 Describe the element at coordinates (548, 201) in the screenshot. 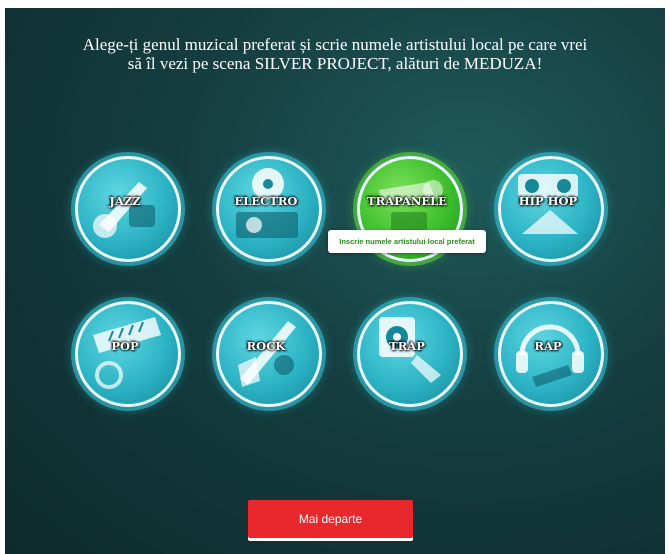

I see `genre-label: HIP HOP` at that location.